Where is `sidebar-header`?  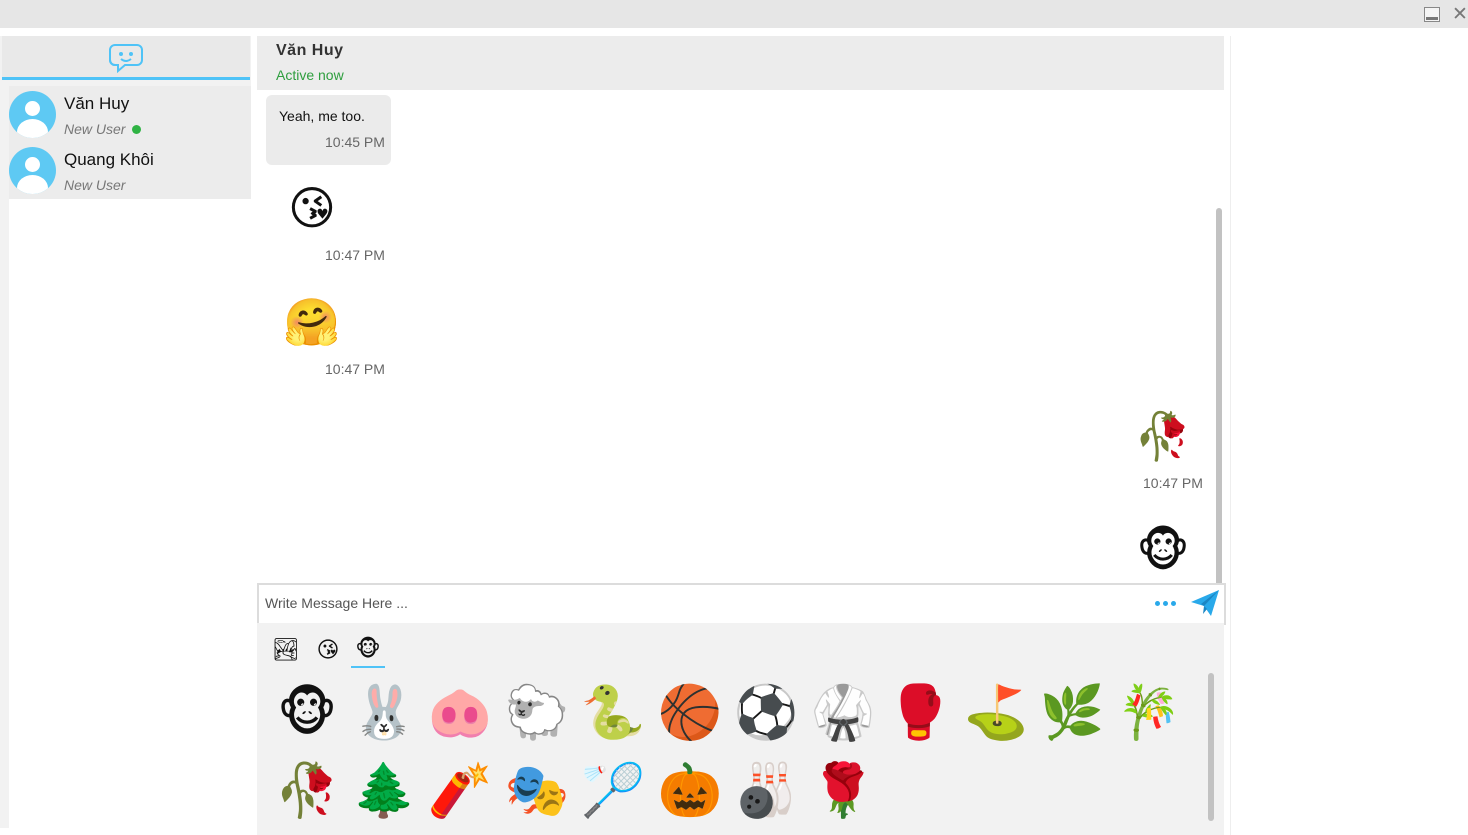 sidebar-header is located at coordinates (126, 58).